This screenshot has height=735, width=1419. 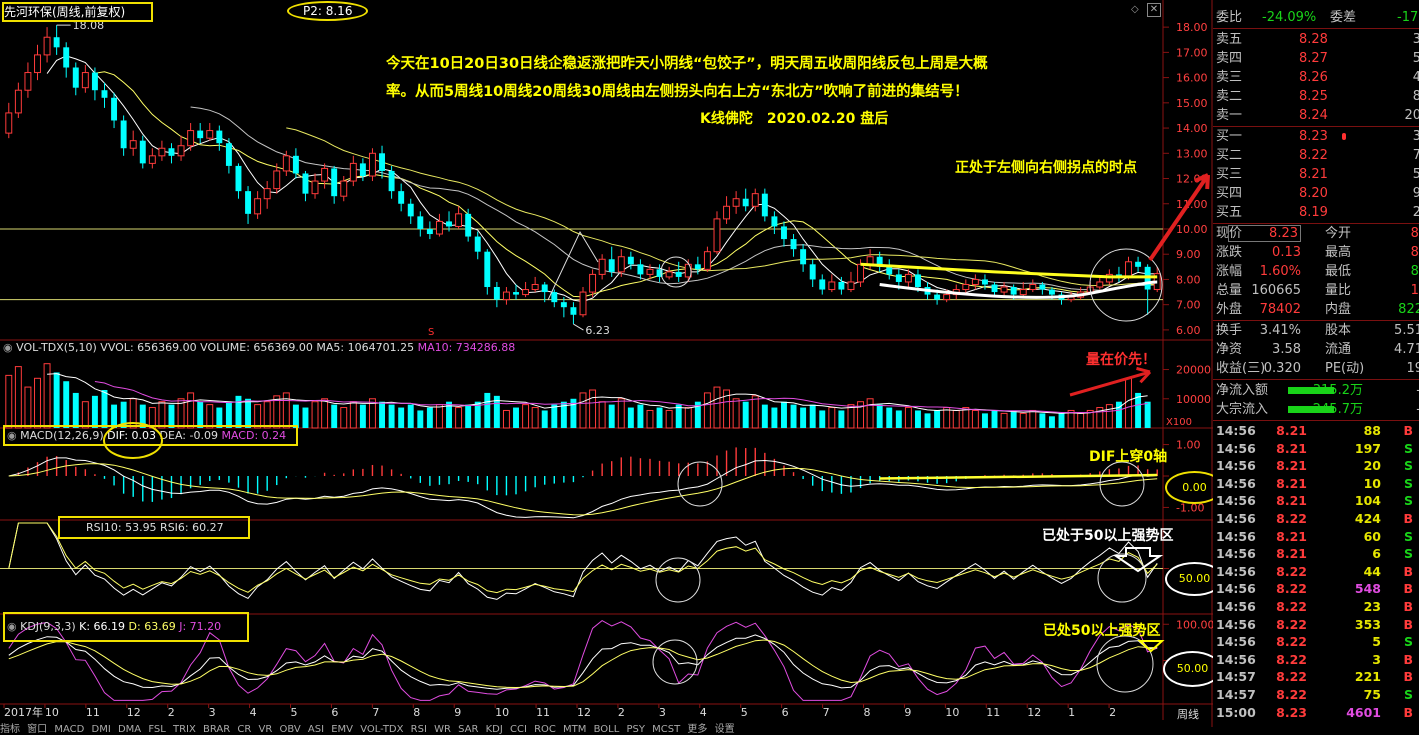 I want to click on weibi-row: 委比 -24.09% 委差 -17, so click(x=1317, y=17).